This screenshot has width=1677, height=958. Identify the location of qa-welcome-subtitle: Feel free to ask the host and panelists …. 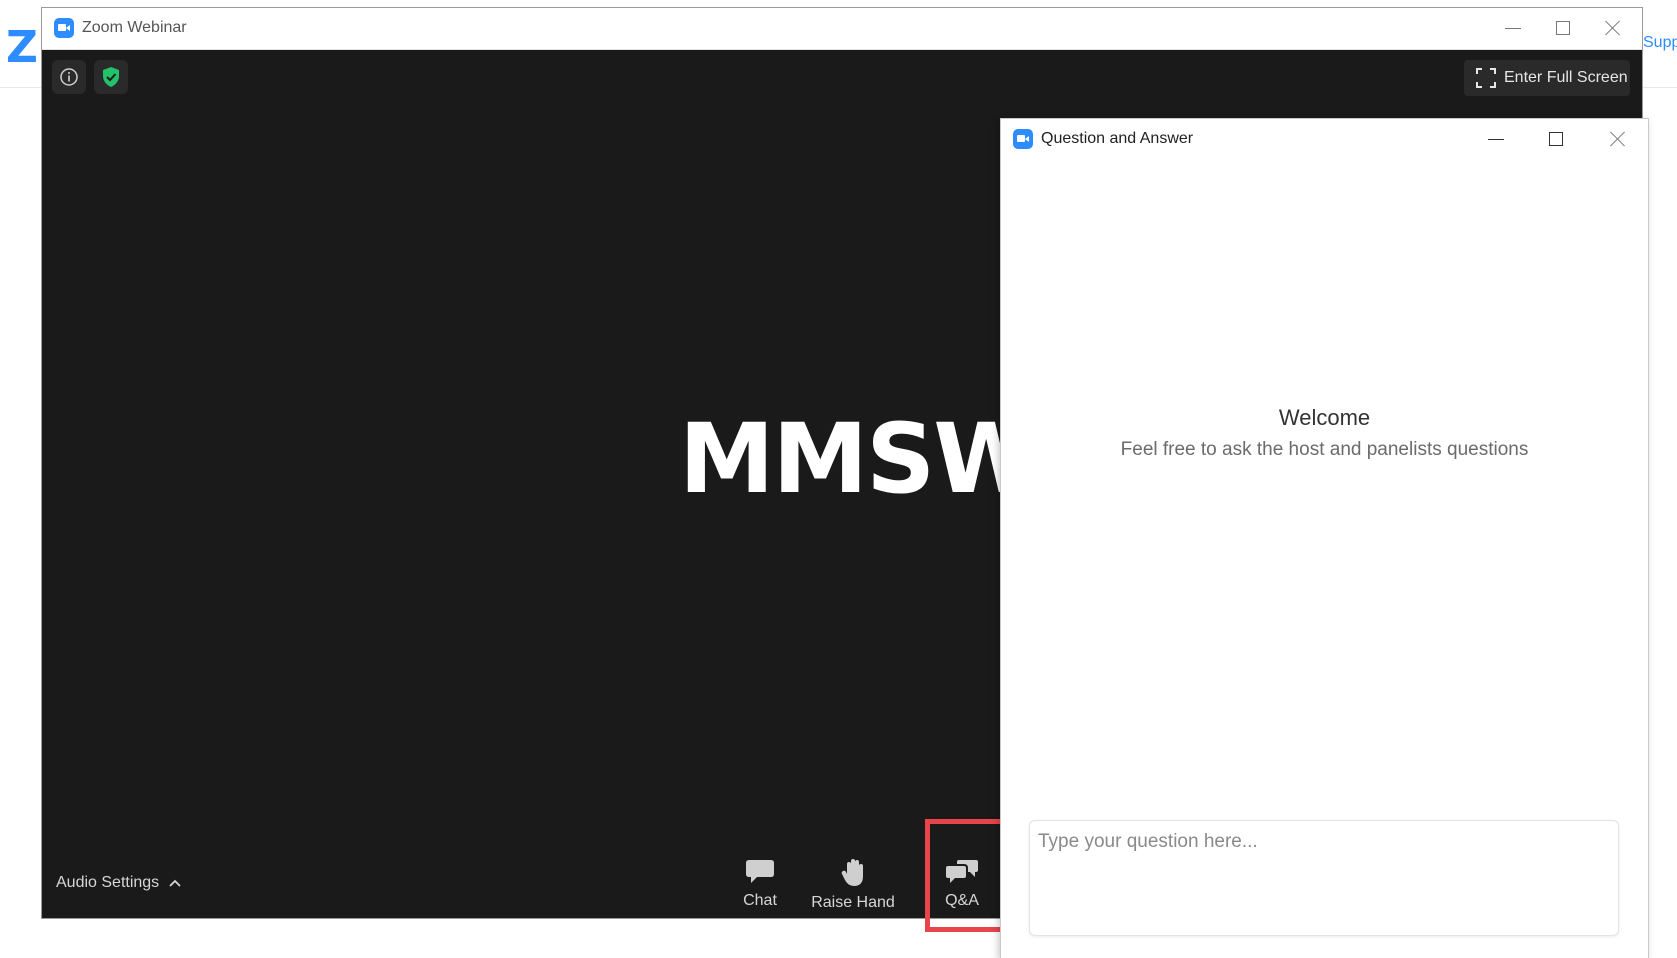
(1324, 449).